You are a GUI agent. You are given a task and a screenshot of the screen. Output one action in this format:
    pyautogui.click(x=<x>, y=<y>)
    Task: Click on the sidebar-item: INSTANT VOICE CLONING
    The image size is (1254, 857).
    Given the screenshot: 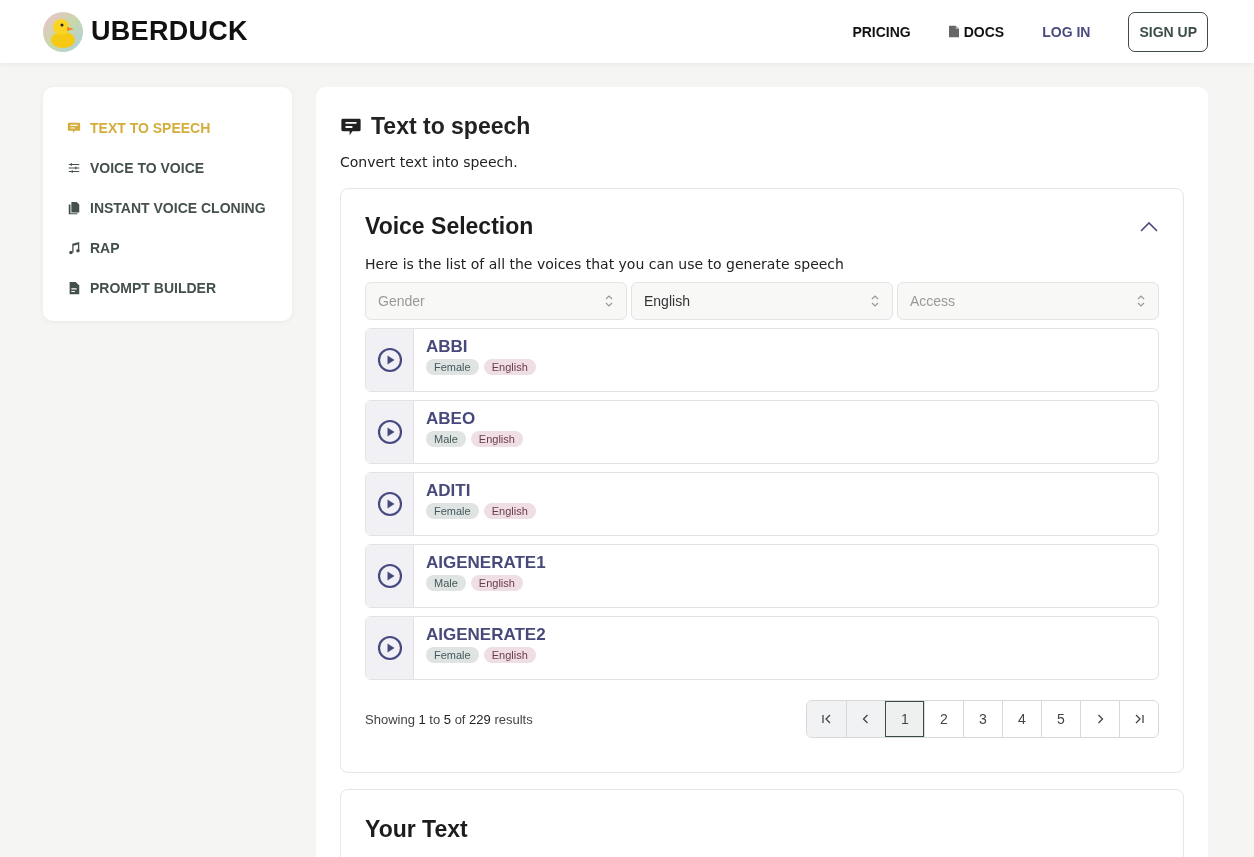 What is the action you would take?
    pyautogui.click(x=167, y=208)
    